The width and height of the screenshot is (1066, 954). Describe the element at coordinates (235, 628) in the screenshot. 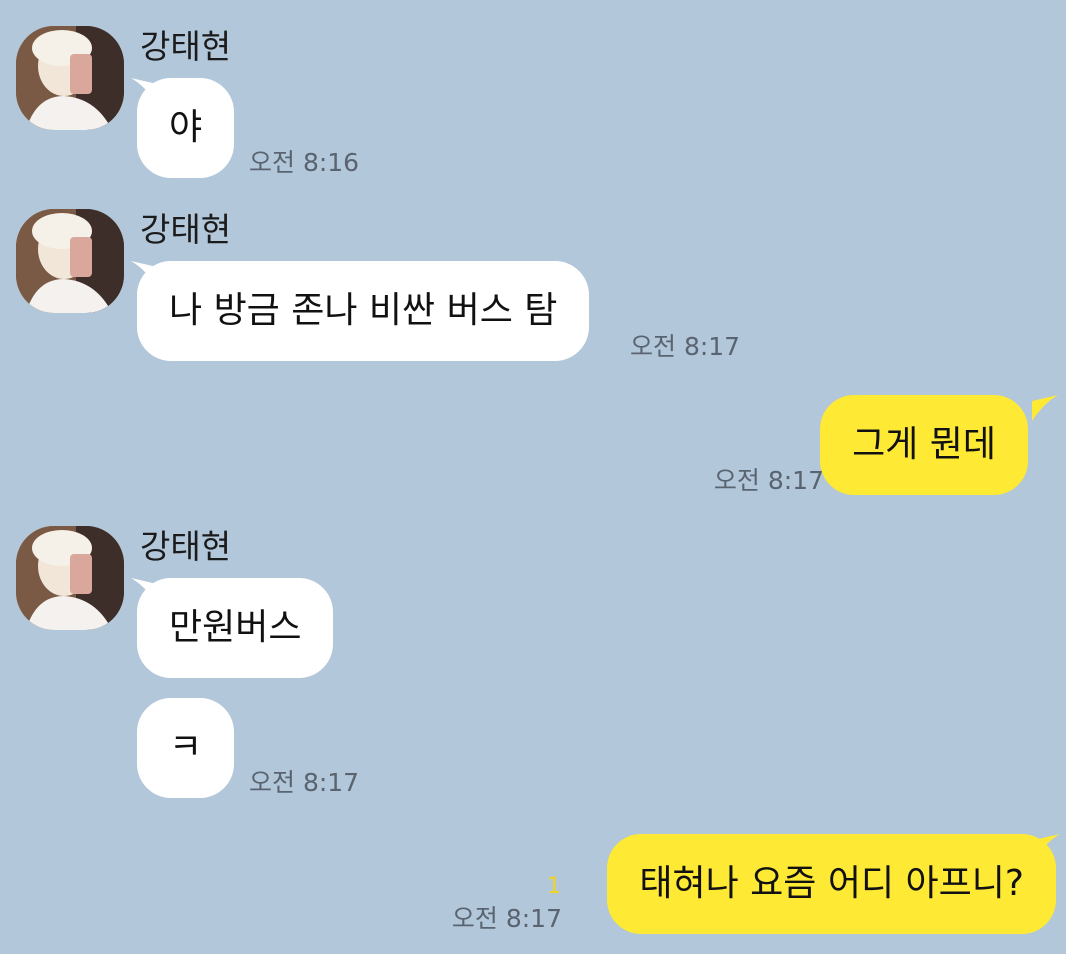

I see `message-bubble: 만원버스` at that location.